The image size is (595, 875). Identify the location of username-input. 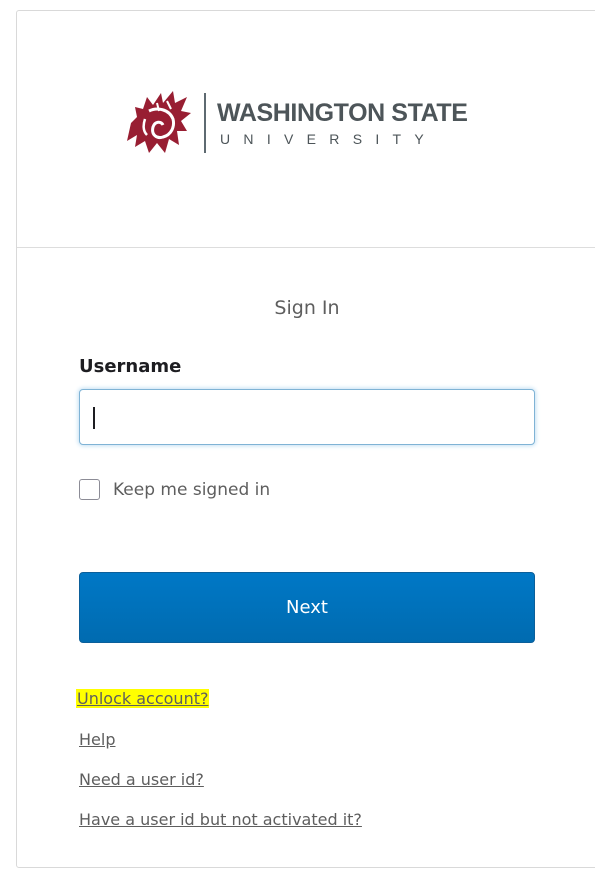
(307, 417).